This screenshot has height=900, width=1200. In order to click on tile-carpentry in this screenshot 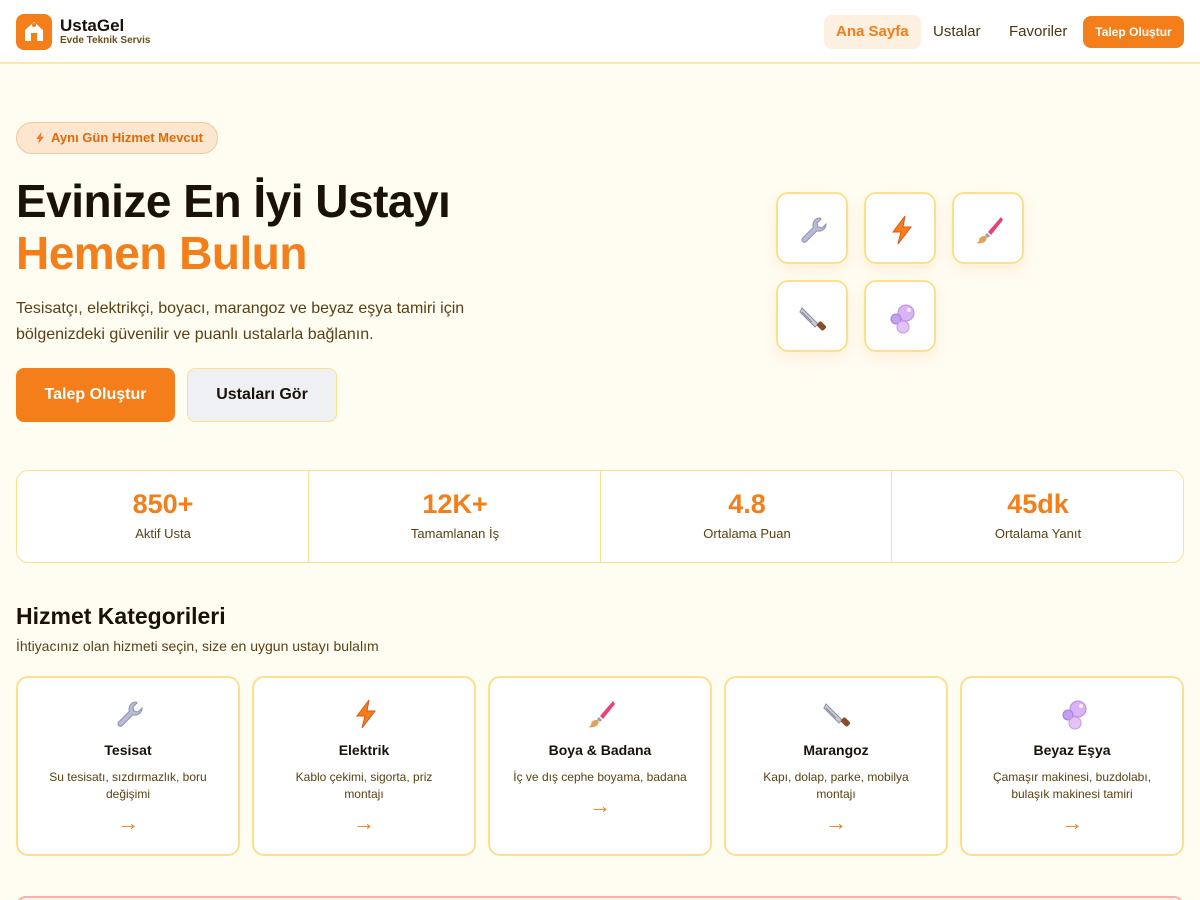, I will do `click(812, 316)`.